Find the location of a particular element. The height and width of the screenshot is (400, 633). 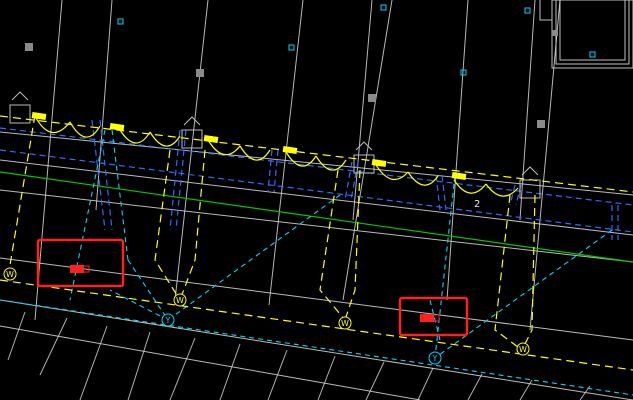

drawing-annotation: 2 is located at coordinates (477, 204).